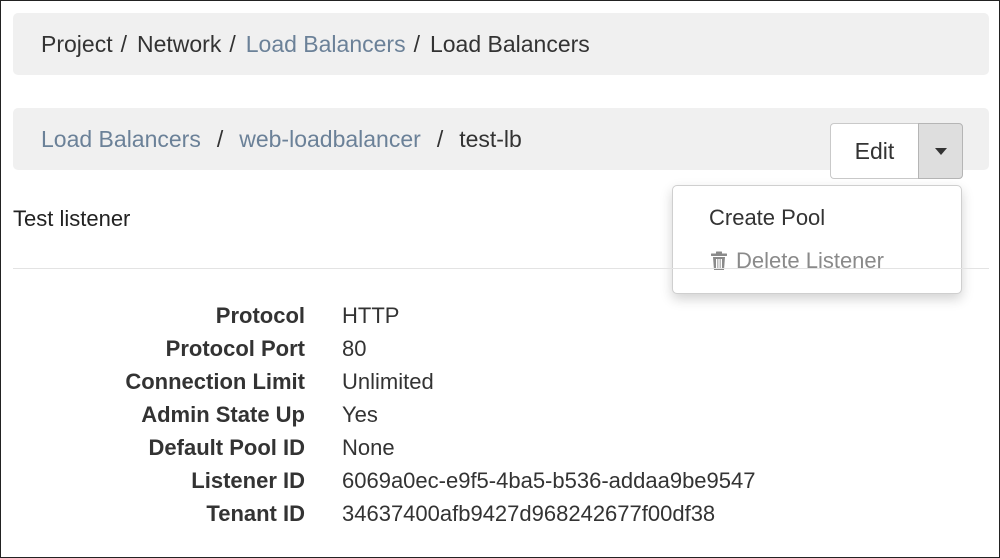 The image size is (1000, 558). What do you see at coordinates (368, 447) in the screenshot?
I see `detail-value: None` at bounding box center [368, 447].